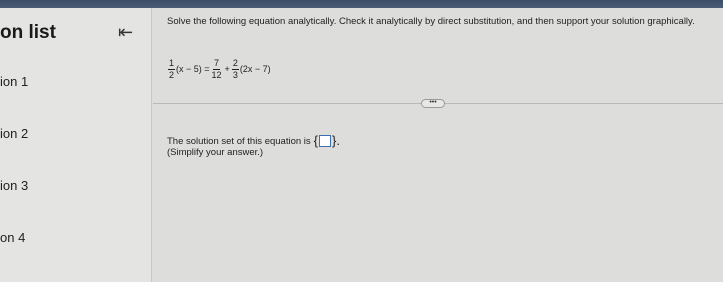 The height and width of the screenshot is (282, 723). What do you see at coordinates (28, 32) in the screenshot?
I see `sidebar-title: on list` at bounding box center [28, 32].